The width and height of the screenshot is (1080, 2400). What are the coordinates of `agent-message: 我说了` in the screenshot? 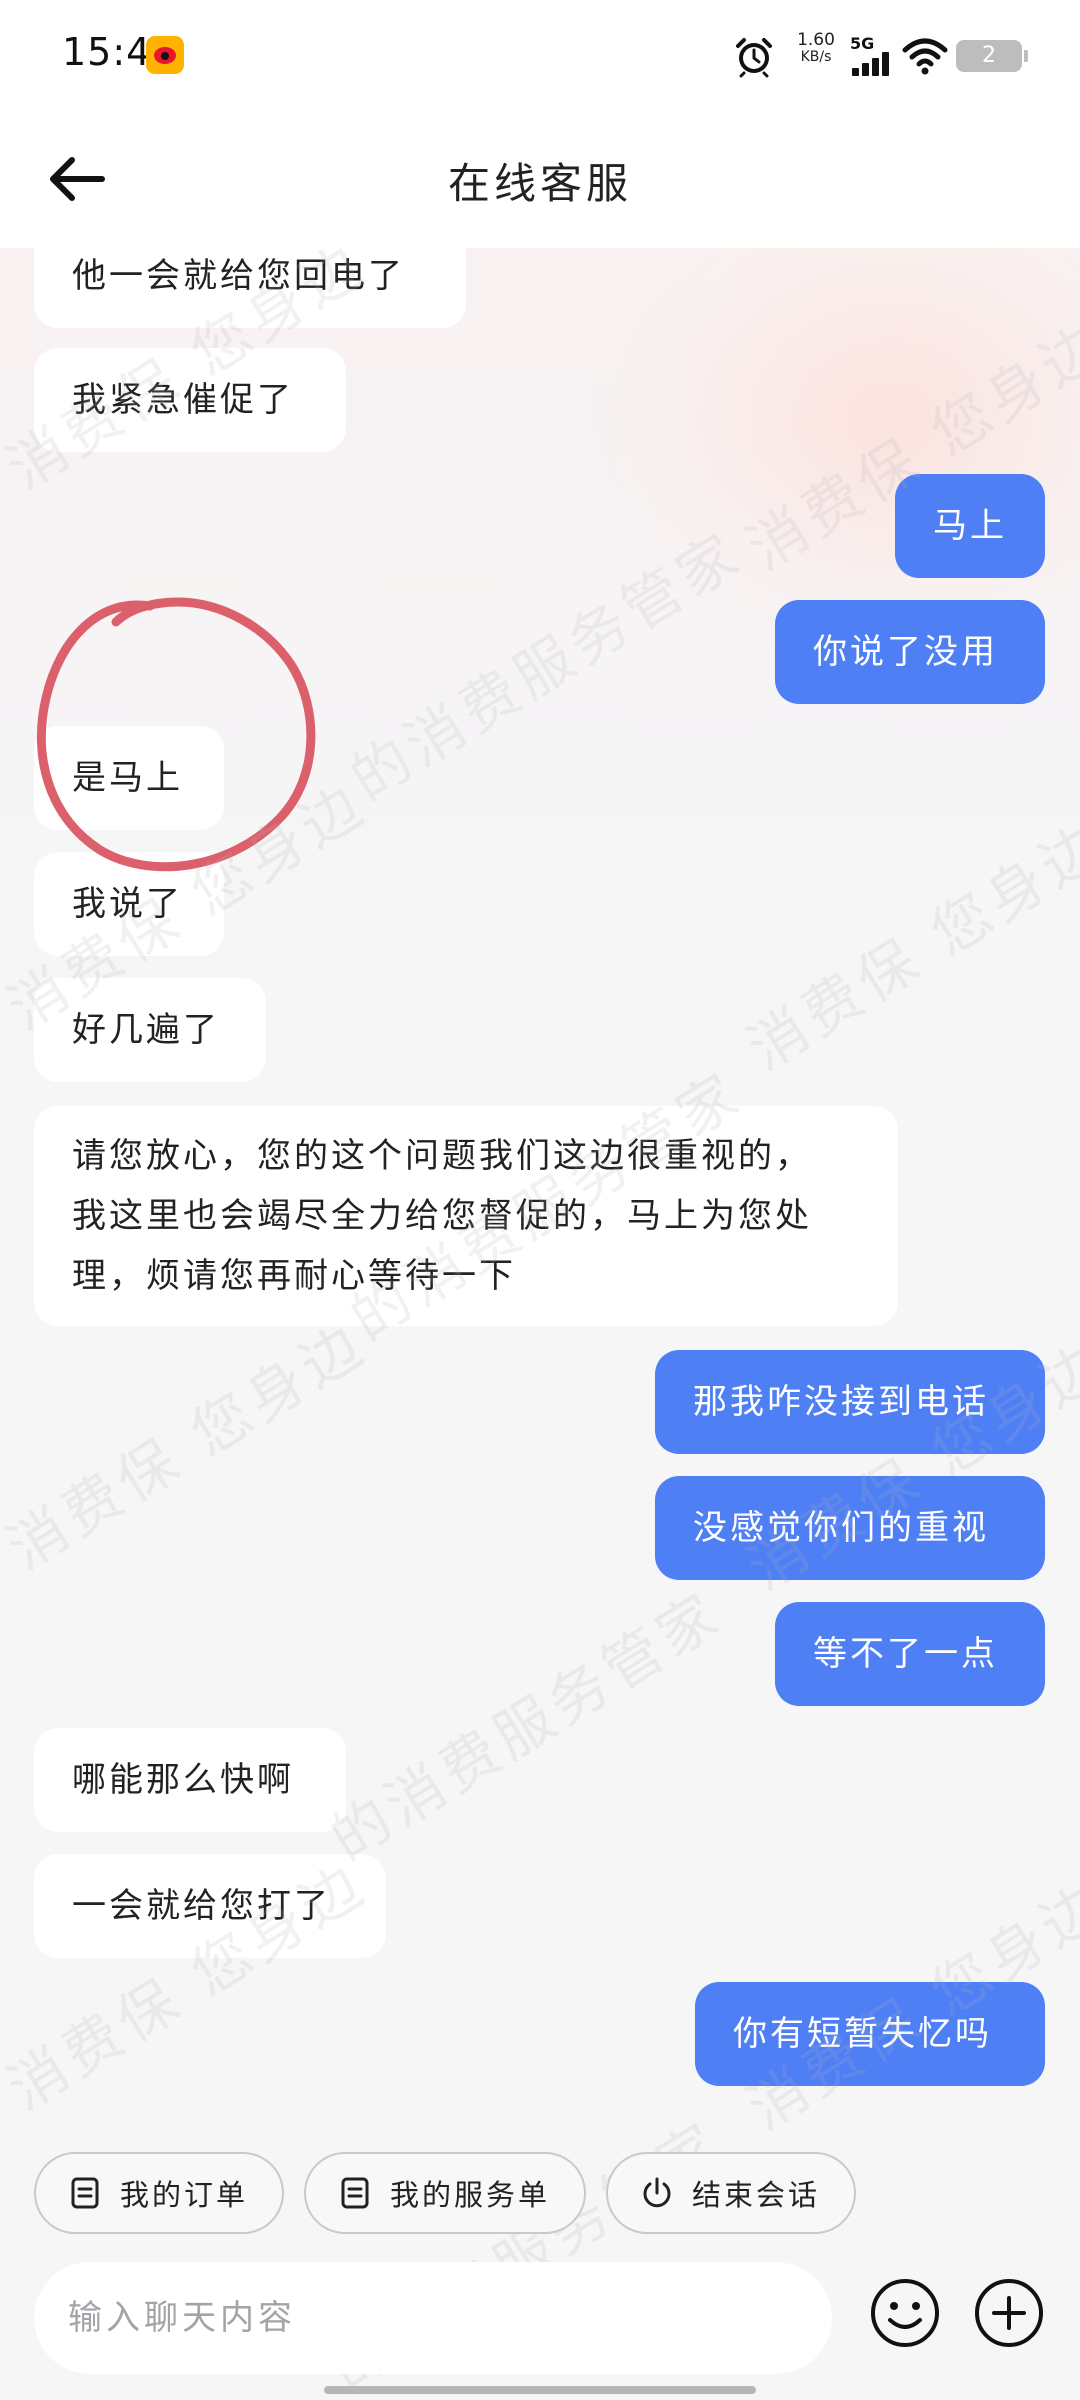 It's located at (129, 904).